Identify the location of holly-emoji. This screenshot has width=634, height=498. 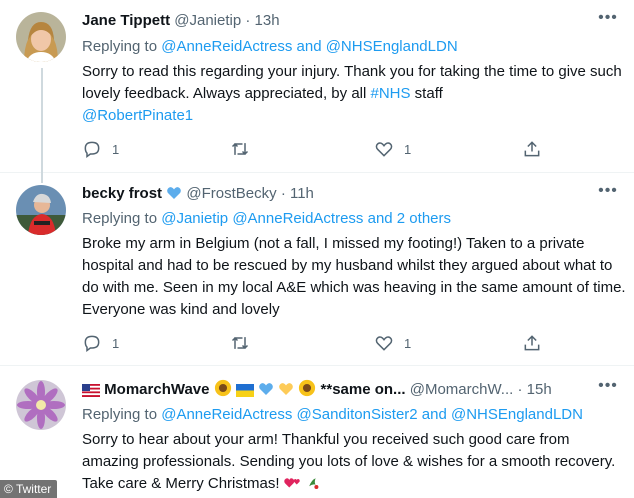
(314, 483).